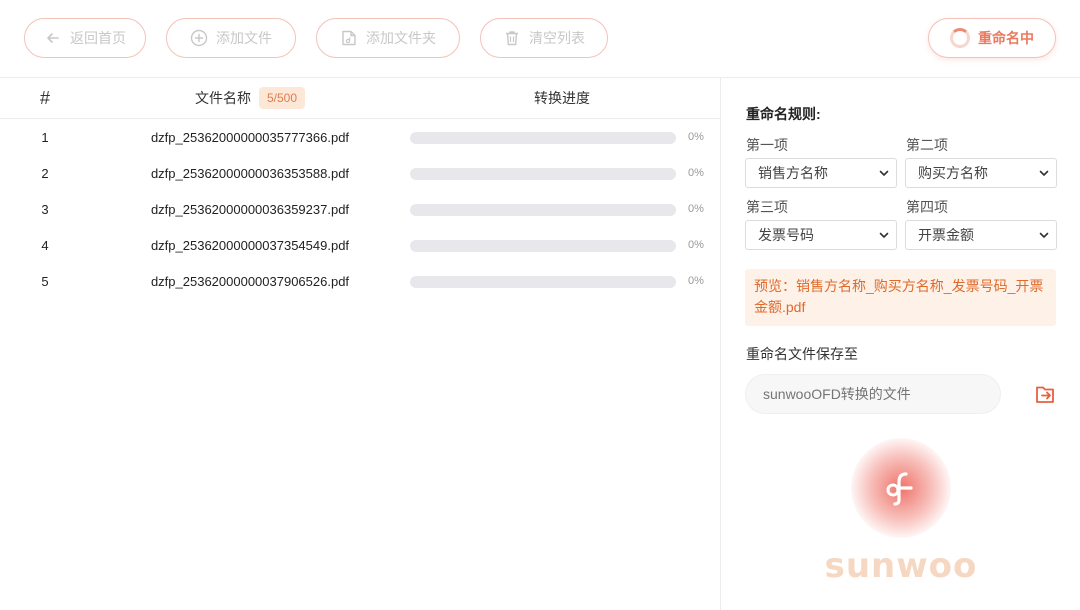 The image size is (1080, 610). Describe the element at coordinates (45, 209) in the screenshot. I see `row-index: 3` at that location.